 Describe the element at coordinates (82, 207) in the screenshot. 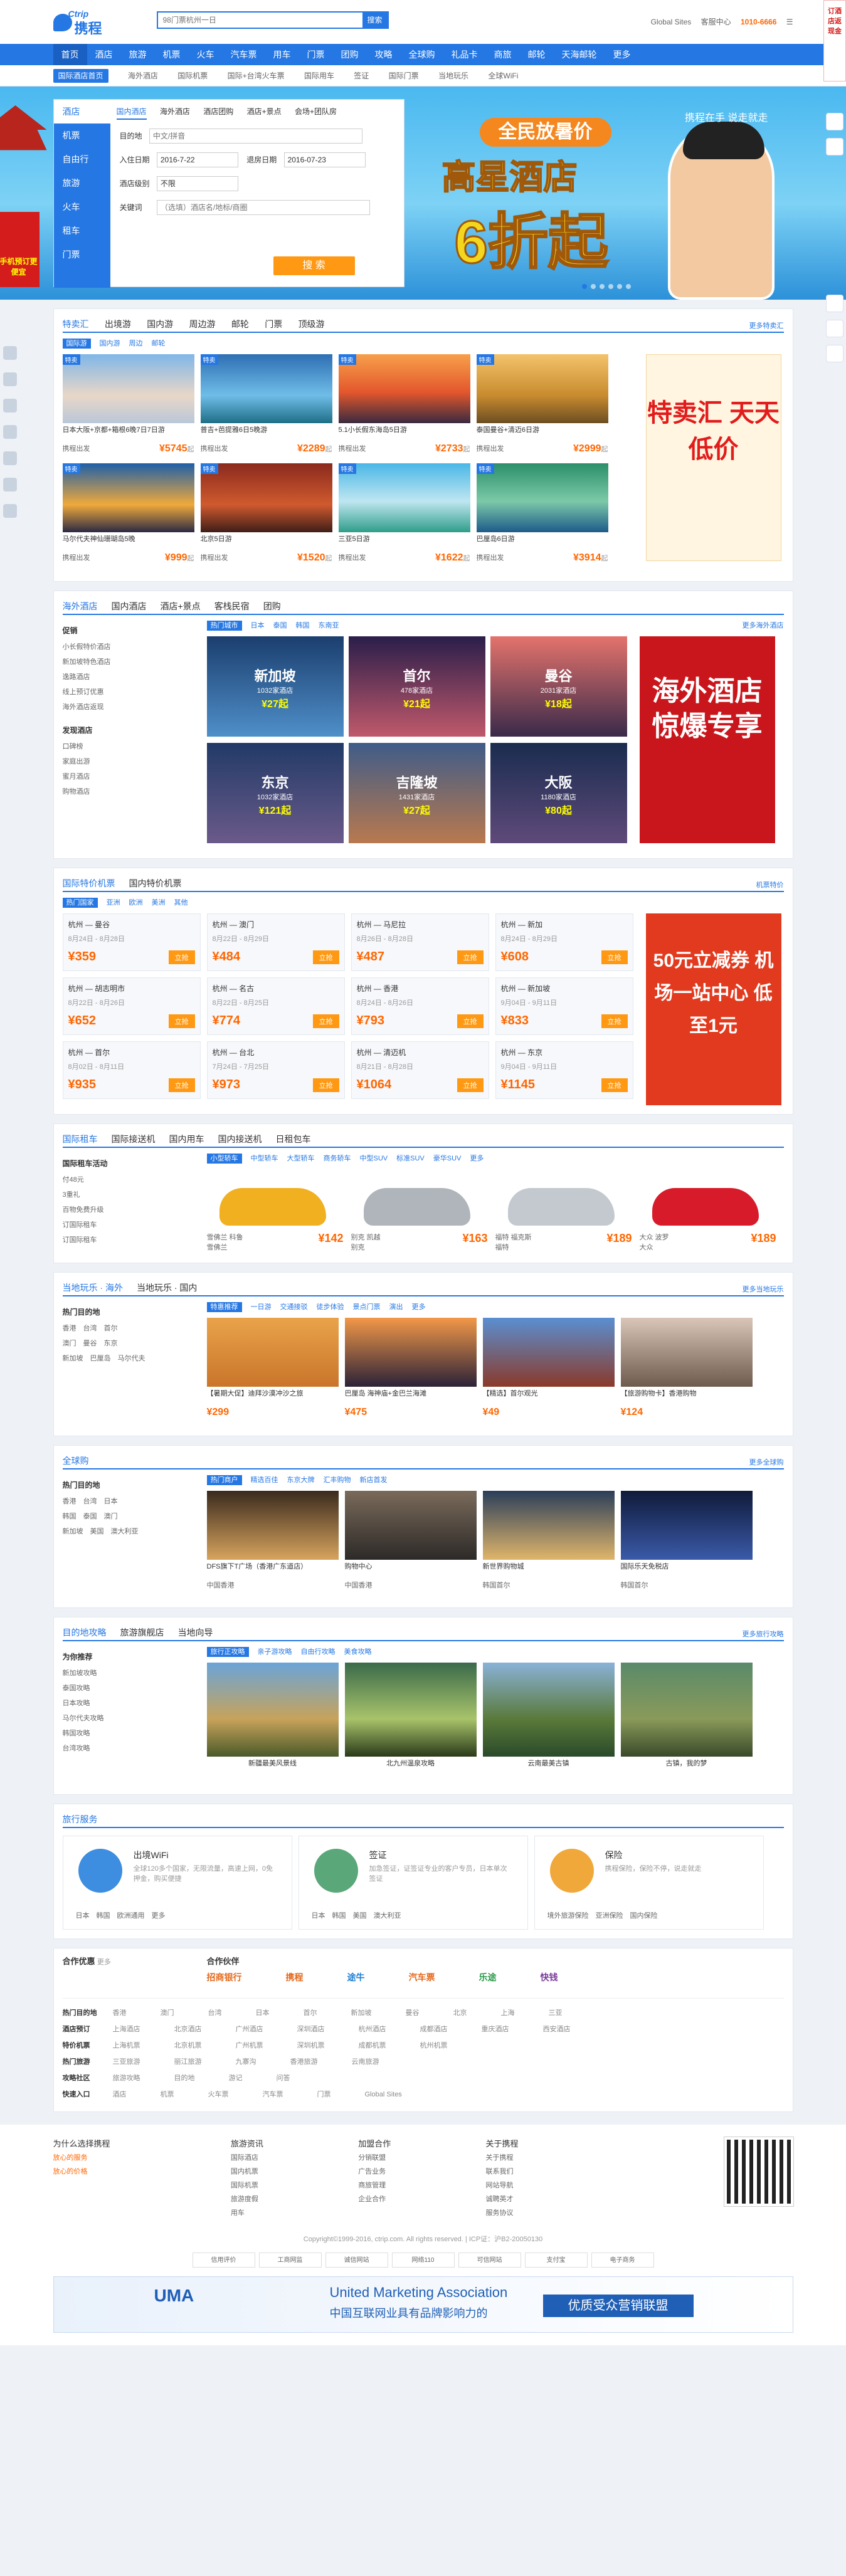

I see `tab-train: 火车` at that location.